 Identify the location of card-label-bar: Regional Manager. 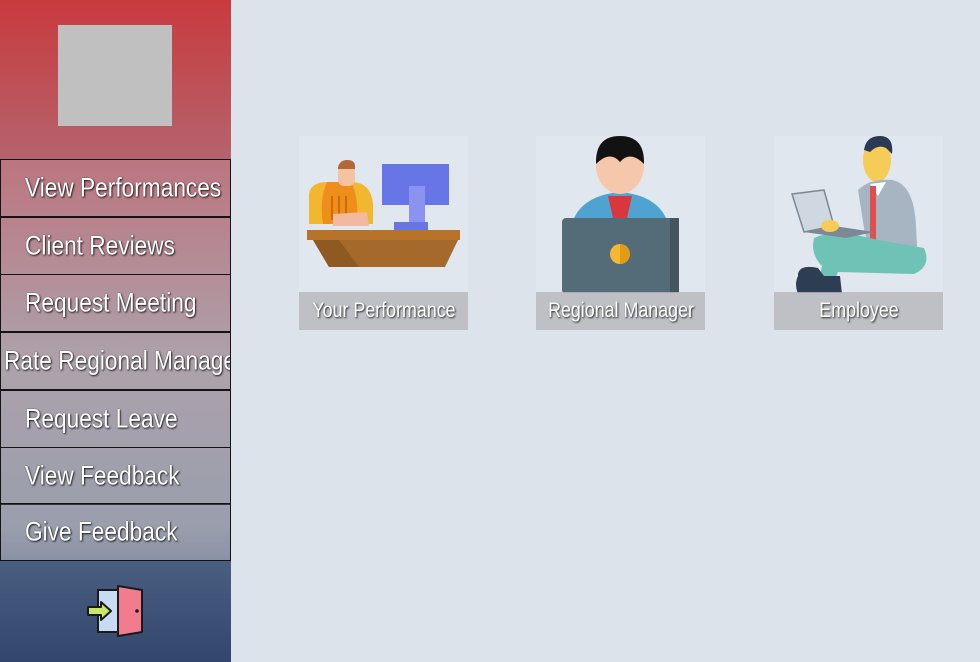
(620, 311).